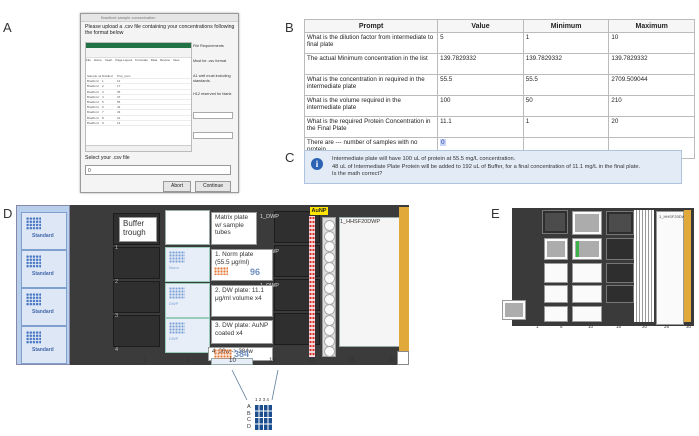 This screenshot has width=699, height=436. What do you see at coordinates (249, 426) in the screenshot?
I see `inset-row: D` at bounding box center [249, 426].